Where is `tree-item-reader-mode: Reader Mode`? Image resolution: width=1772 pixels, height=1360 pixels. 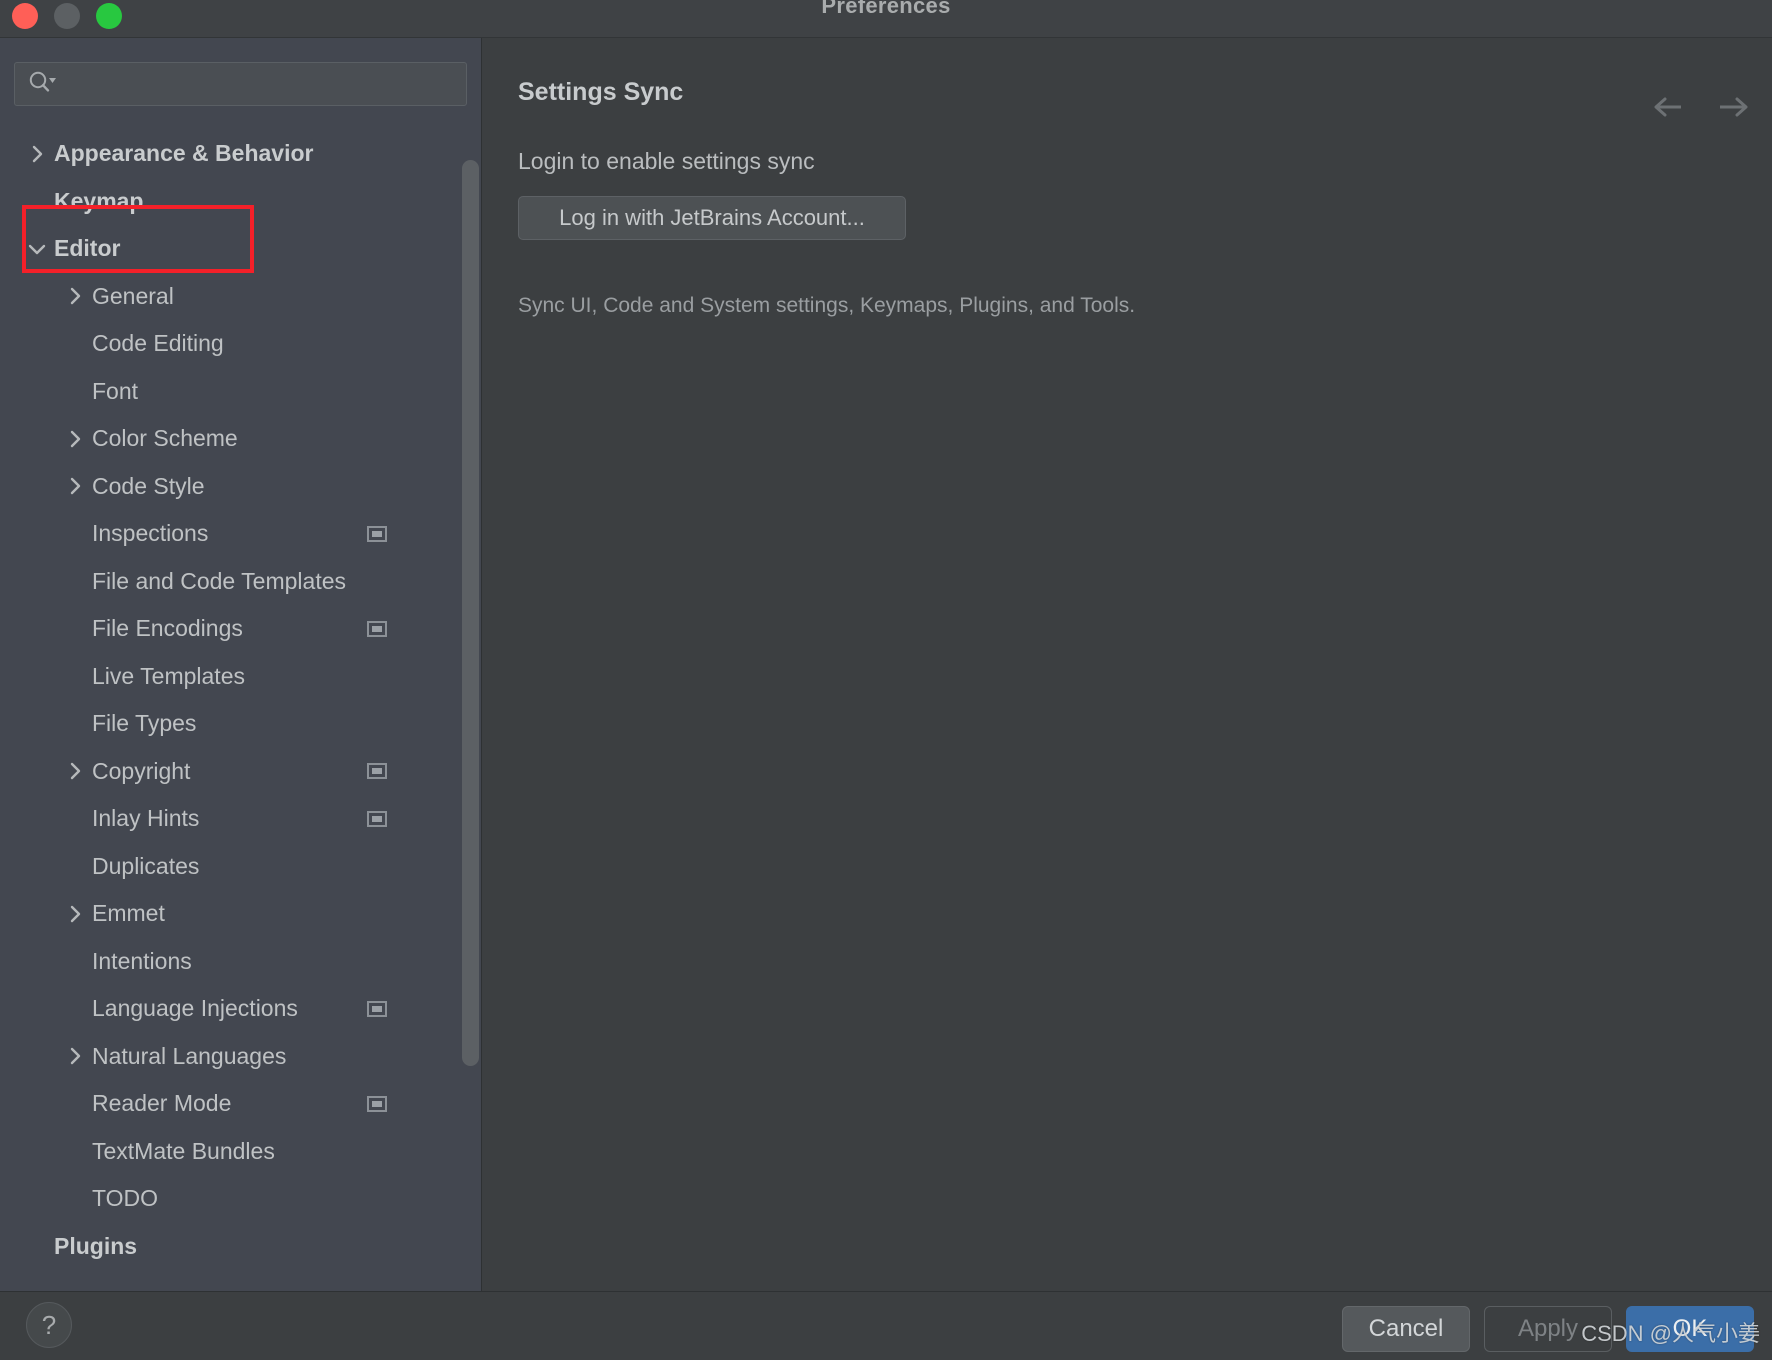 tree-item-reader-mode: Reader Mode is located at coordinates (240, 1104).